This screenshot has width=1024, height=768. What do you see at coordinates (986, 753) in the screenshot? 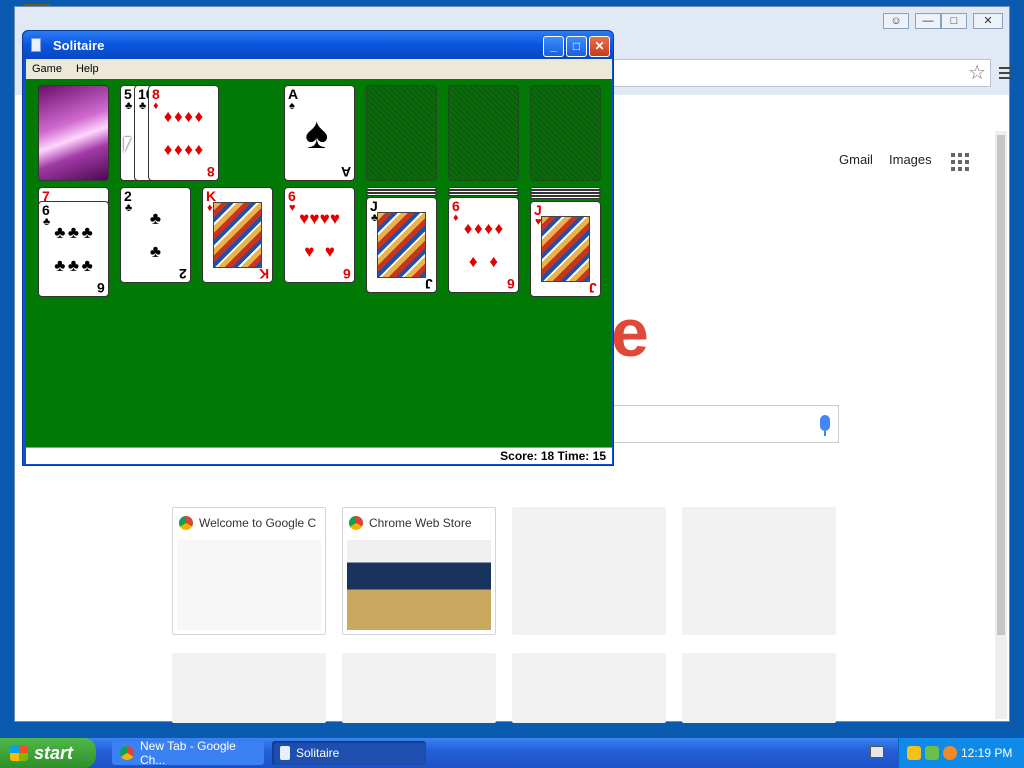
I see `clock: 12:19 PM` at bounding box center [986, 753].